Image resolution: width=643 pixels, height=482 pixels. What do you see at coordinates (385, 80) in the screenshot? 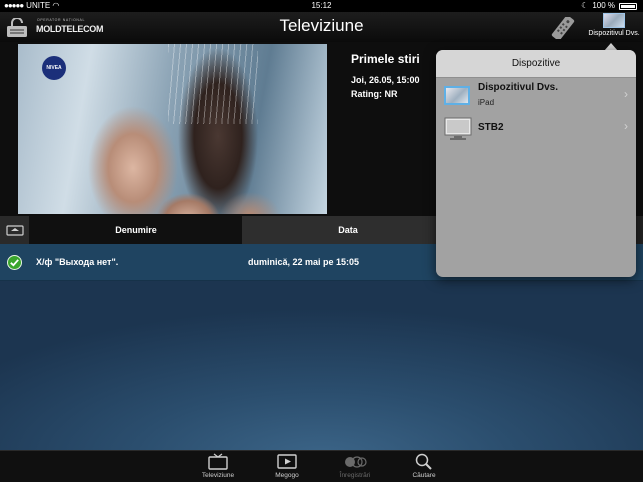
I see `program-date: Joi, 26.05, 15:00` at bounding box center [385, 80].